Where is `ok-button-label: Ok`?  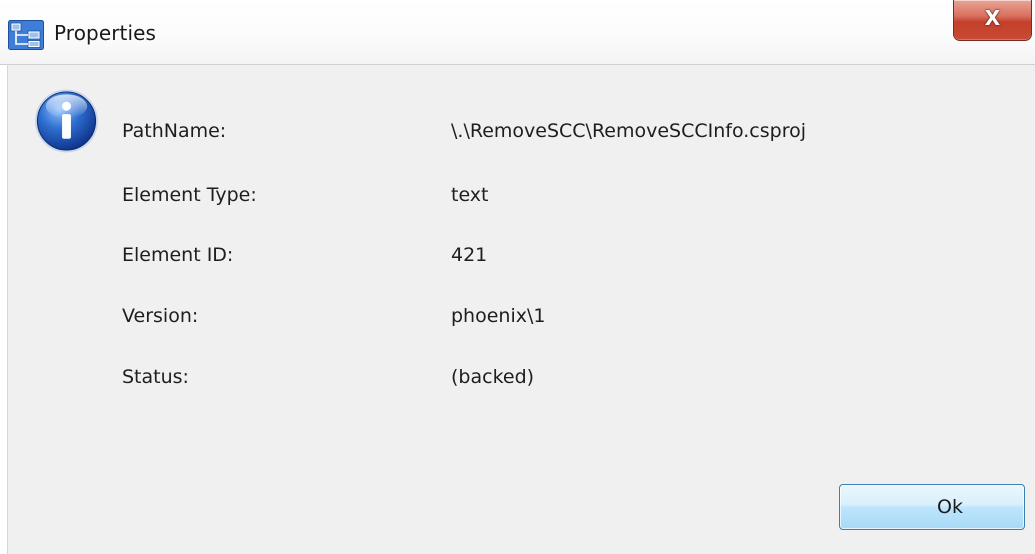
ok-button-label: Ok is located at coordinates (950, 507).